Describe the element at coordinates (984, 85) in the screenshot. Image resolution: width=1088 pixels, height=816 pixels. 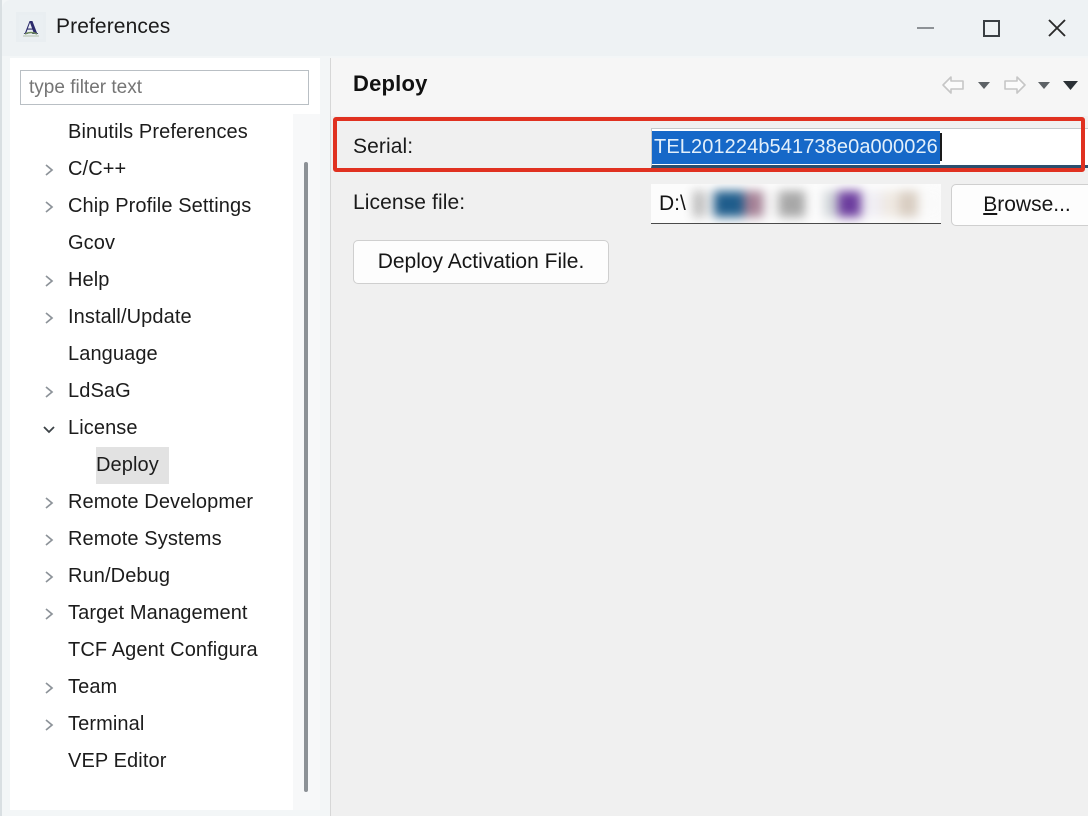
I see `back-menu-chevron-down-icon` at that location.